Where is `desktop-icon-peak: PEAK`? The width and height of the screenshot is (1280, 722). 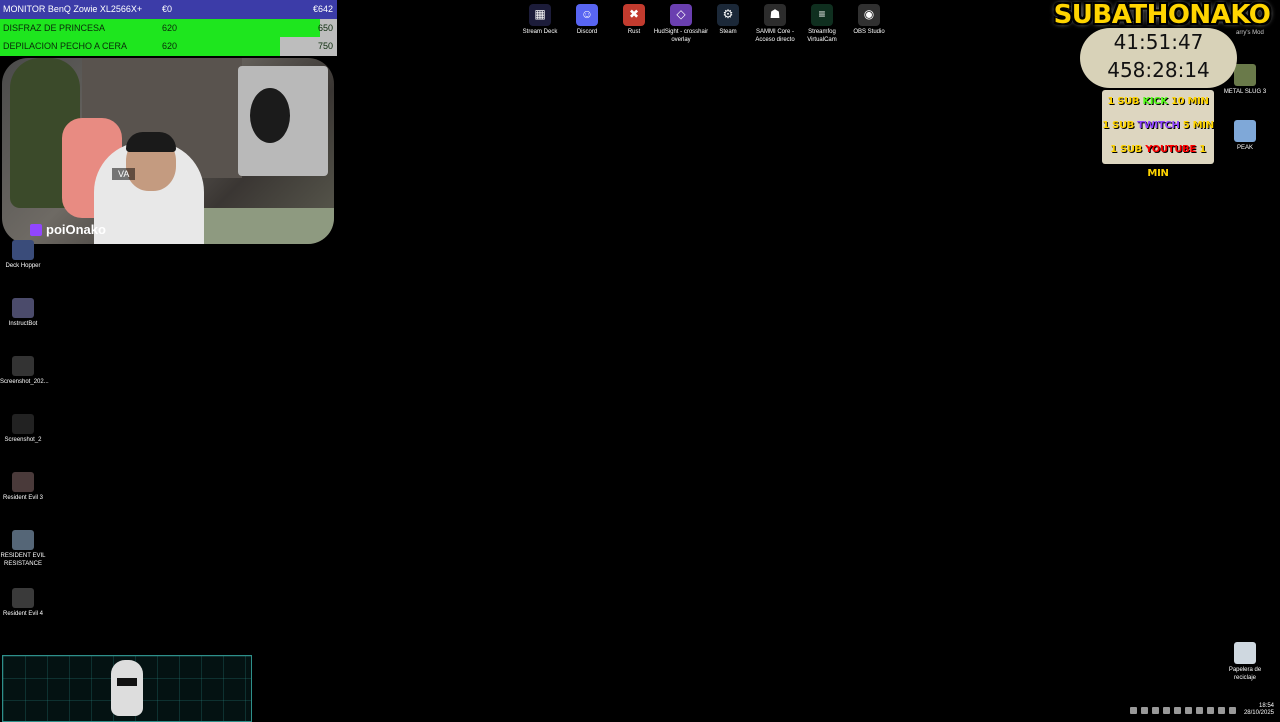 desktop-icon-peak: PEAK is located at coordinates (1245, 136).